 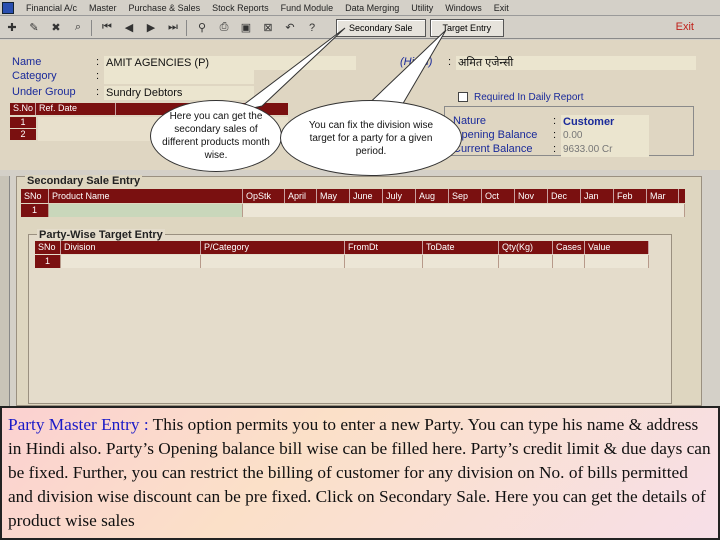 I want to click on value-cell, so click(x=617, y=261).